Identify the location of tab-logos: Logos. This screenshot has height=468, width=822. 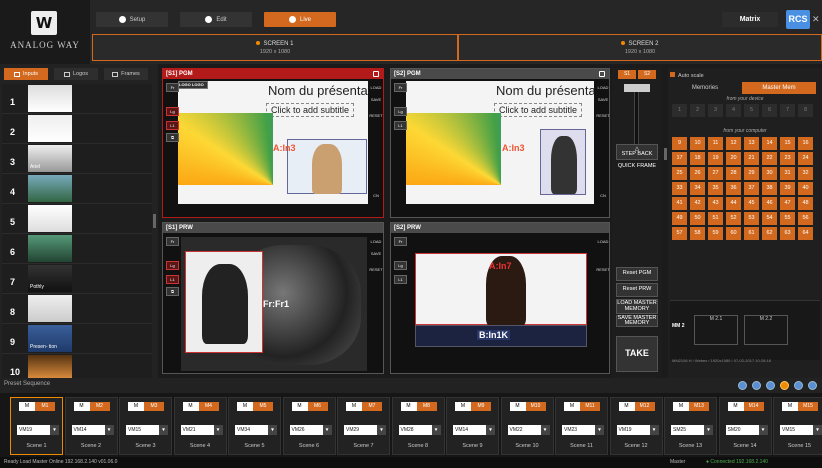
(76, 74).